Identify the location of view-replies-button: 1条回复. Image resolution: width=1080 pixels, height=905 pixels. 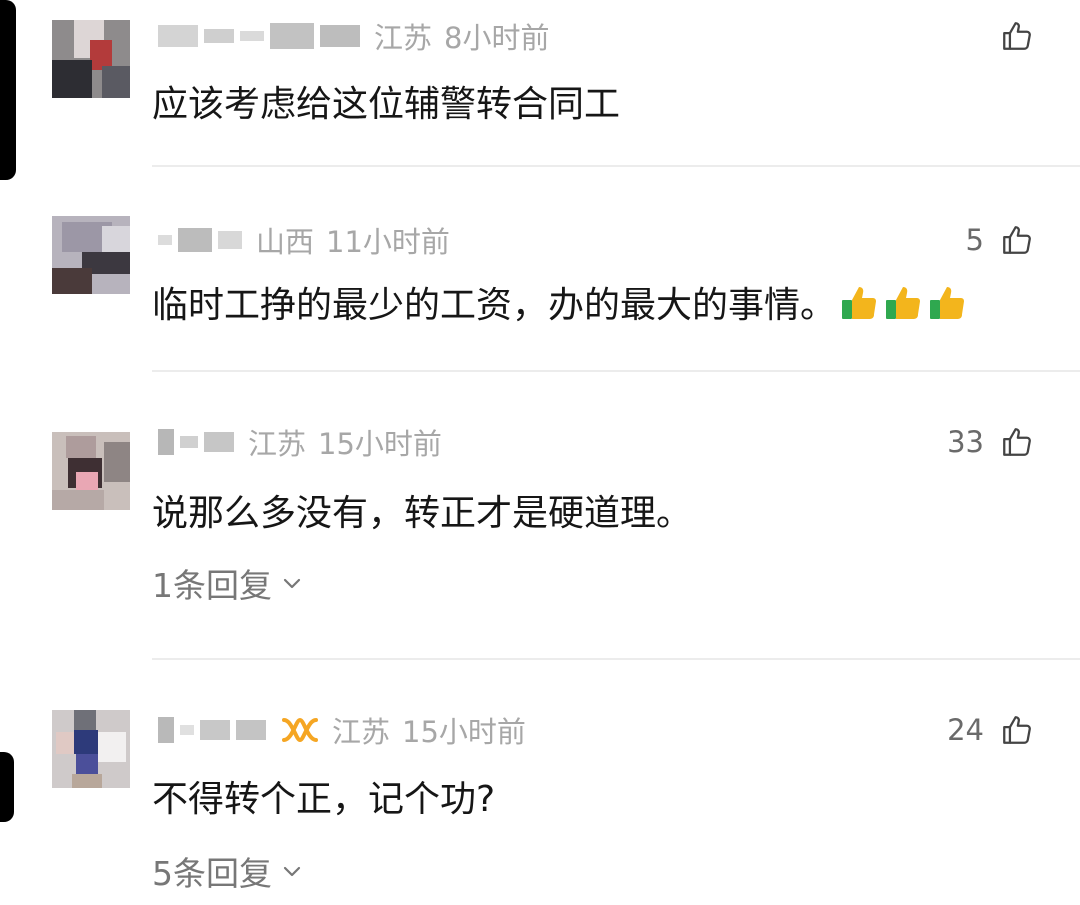
(228, 583).